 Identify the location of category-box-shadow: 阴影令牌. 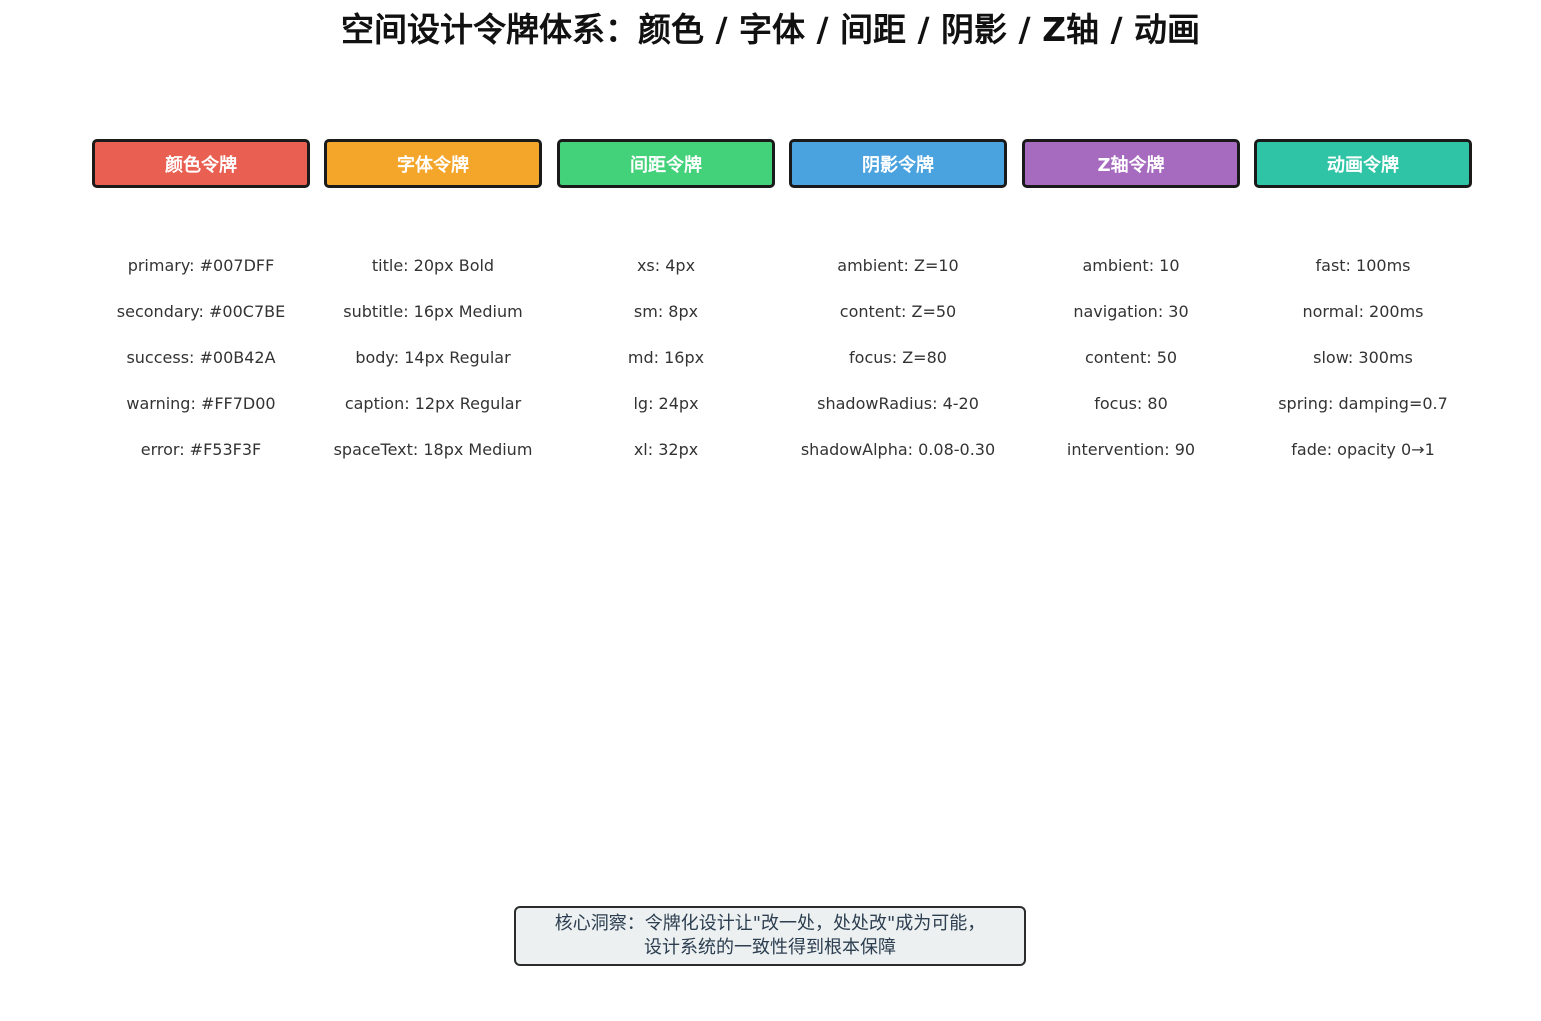
(898, 163).